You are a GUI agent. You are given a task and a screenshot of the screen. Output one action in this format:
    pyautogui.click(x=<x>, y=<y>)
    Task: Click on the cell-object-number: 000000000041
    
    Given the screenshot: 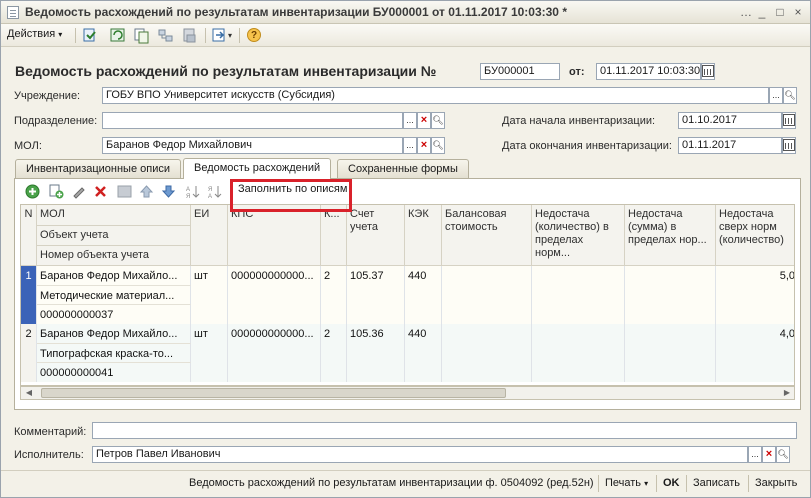 What is the action you would take?
    pyautogui.click(x=114, y=372)
    